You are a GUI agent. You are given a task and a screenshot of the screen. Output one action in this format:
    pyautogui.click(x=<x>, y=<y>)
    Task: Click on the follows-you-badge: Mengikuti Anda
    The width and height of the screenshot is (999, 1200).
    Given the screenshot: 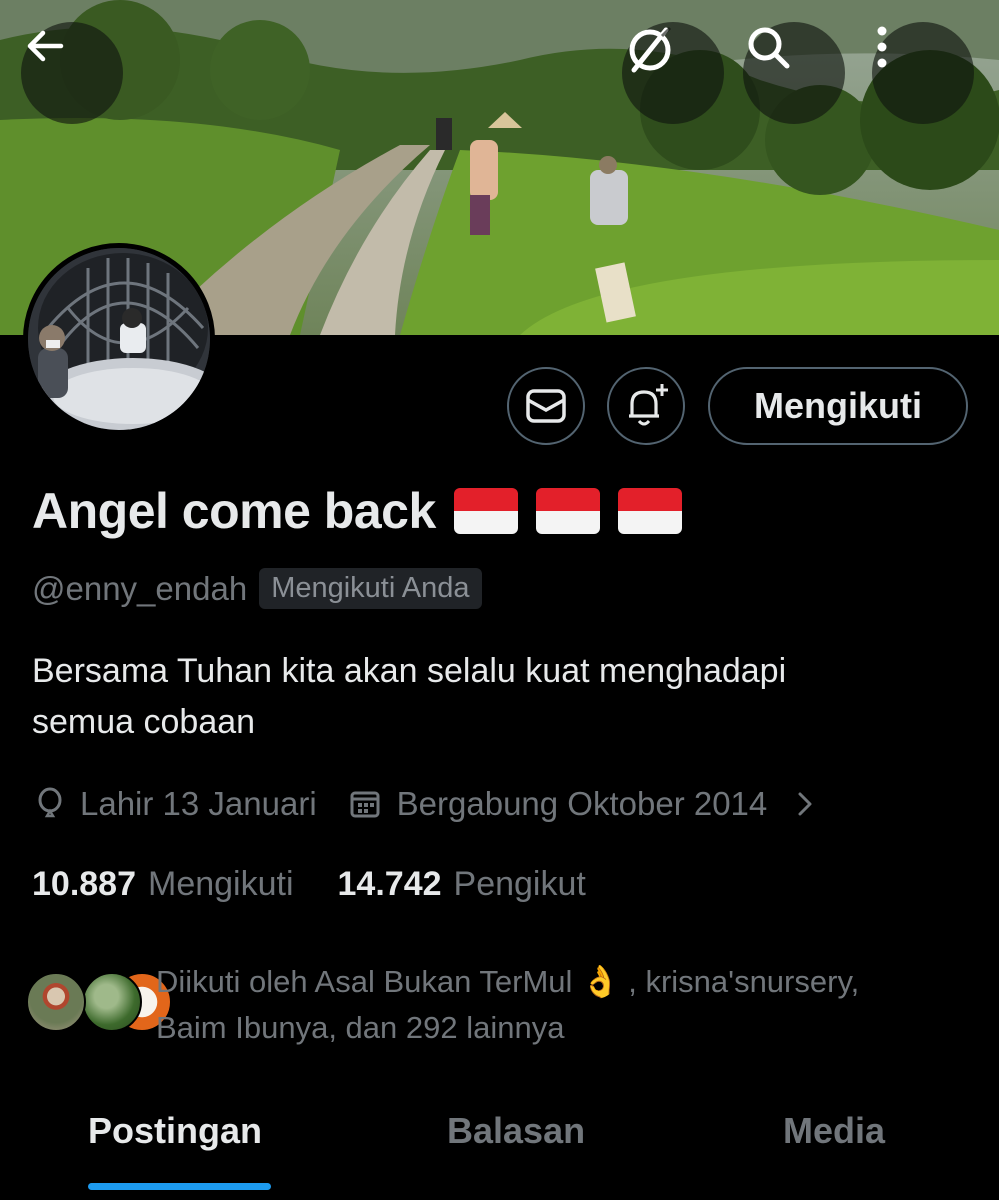 What is the action you would take?
    pyautogui.click(x=370, y=588)
    